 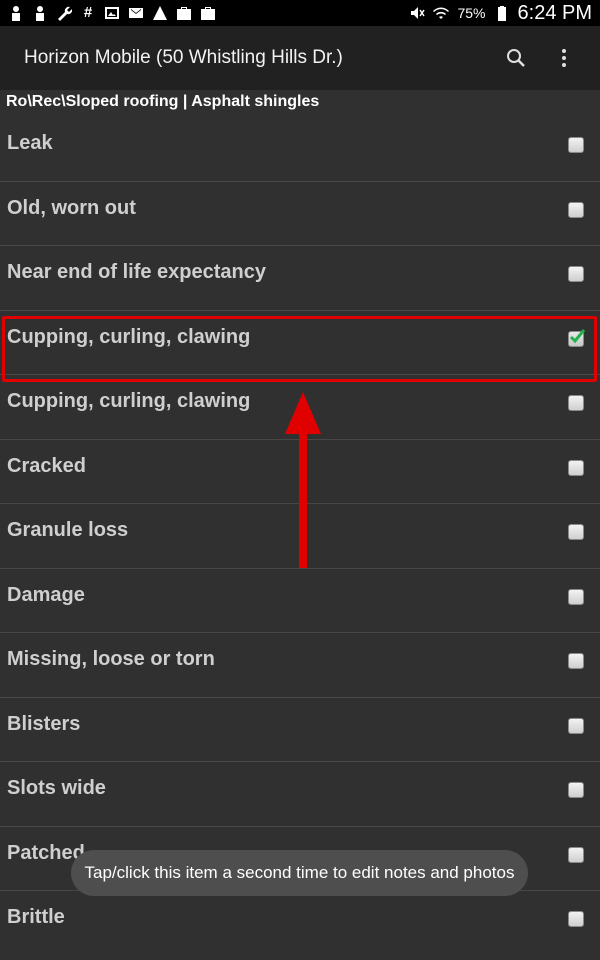 I want to click on list-item-label: Missing, loose or torn, so click(x=111, y=659).